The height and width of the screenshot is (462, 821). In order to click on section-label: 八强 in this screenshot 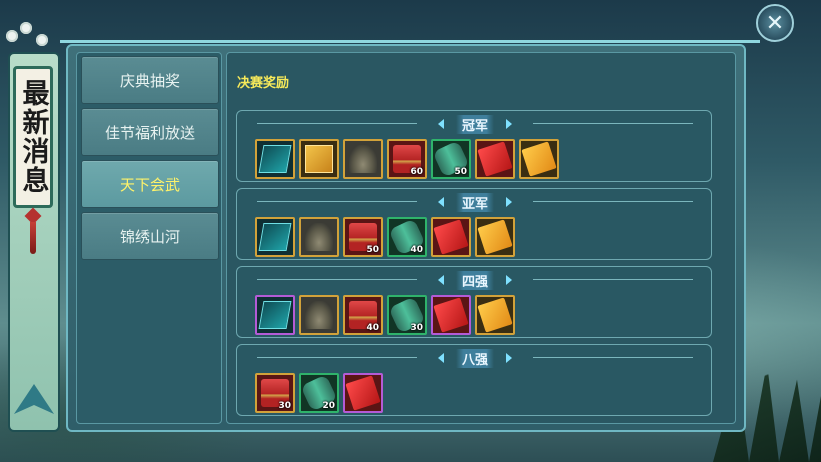, I will do `click(474, 358)`.